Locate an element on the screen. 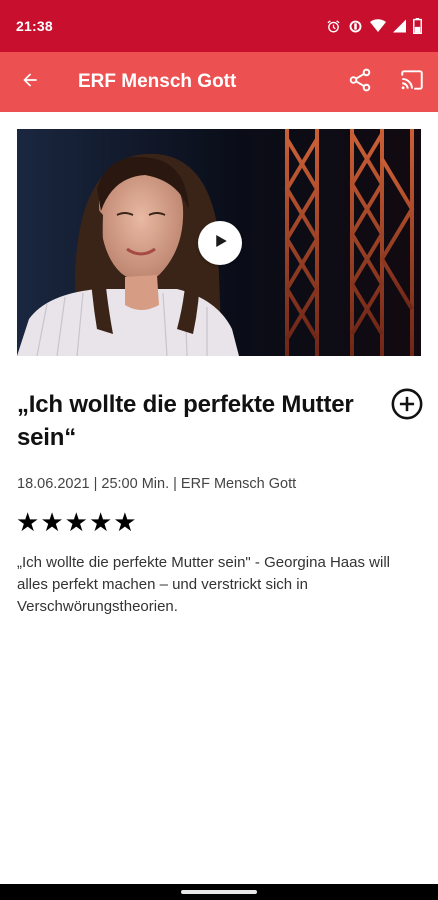  status-bar: 21:38 is located at coordinates (219, 26).